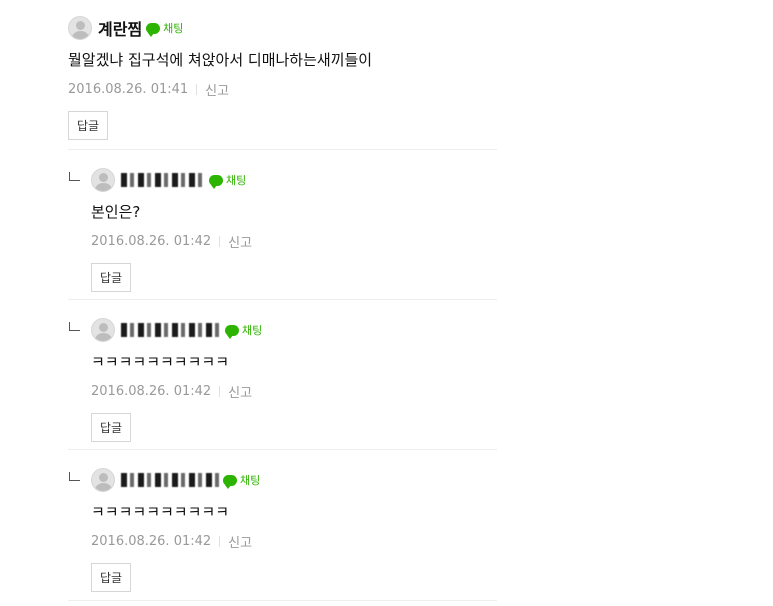 This screenshot has width=773, height=606. Describe the element at coordinates (128, 89) in the screenshot. I see `comment-date: 2016.08.26. 01:41` at that location.